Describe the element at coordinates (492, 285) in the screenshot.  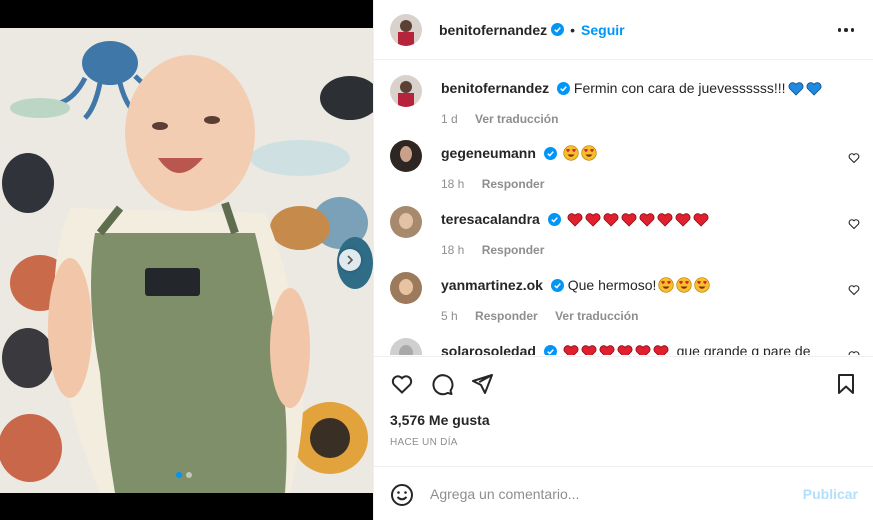
I see `comment-username: yanmartinez.ok` at that location.